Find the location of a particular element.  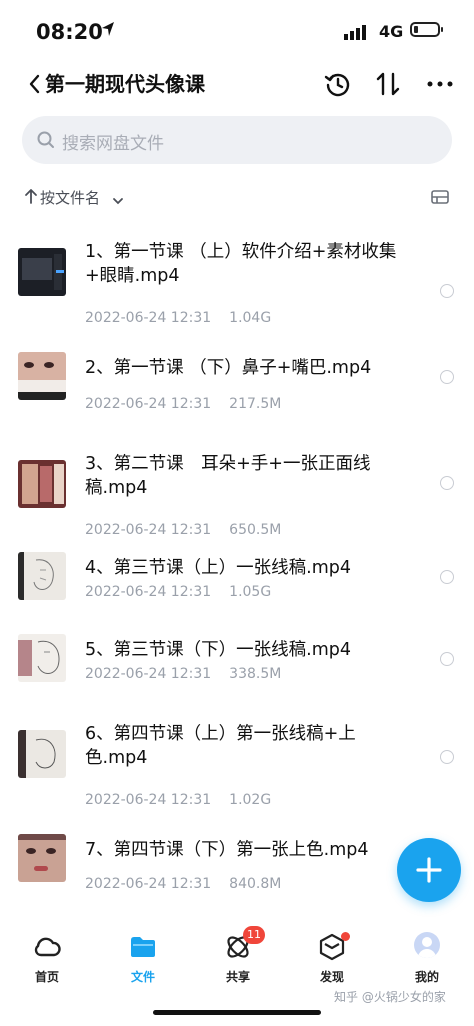

file-meta: 2022-06-24 12:31 338.5M is located at coordinates (183, 674).